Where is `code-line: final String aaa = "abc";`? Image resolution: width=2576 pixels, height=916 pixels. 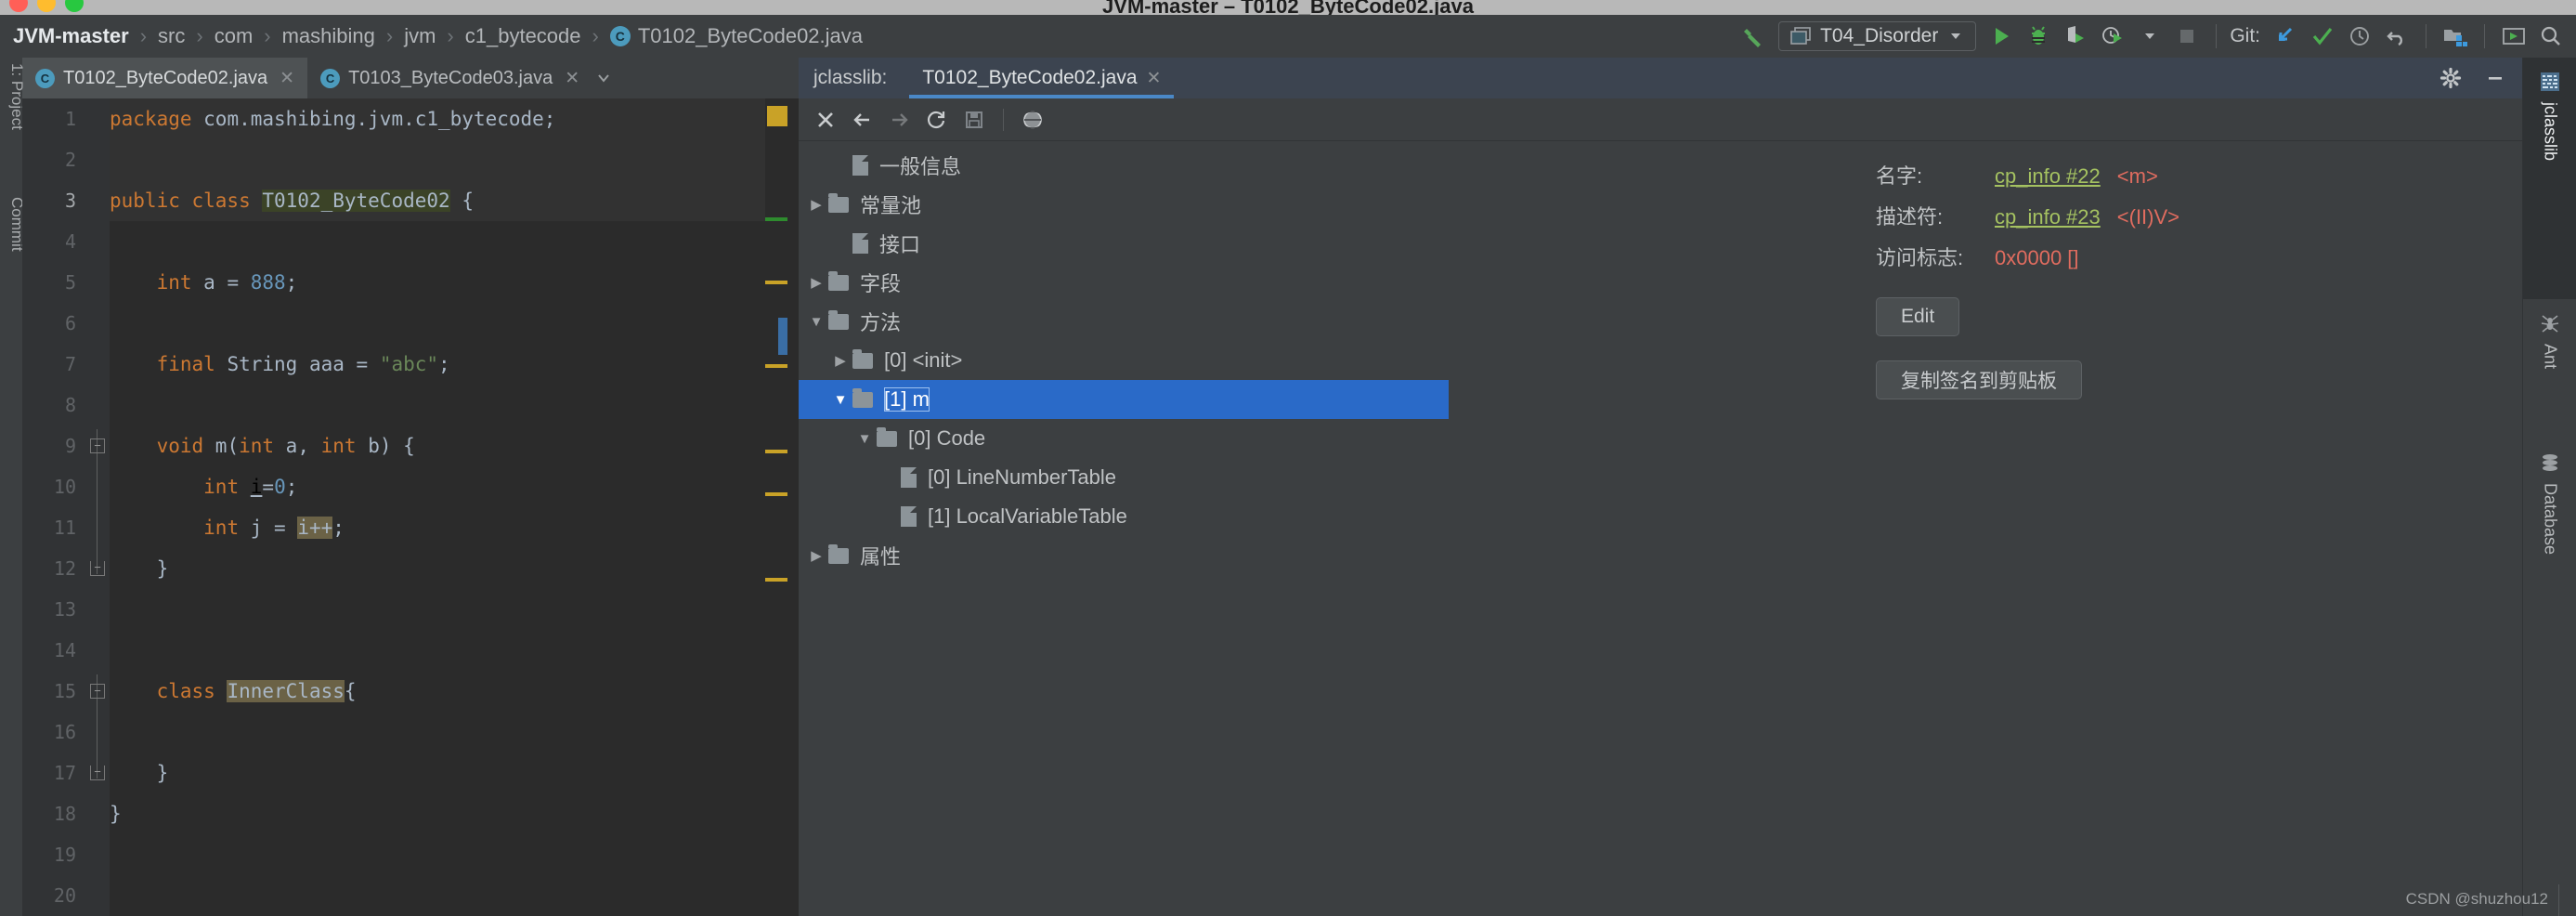
code-line: final String aaa = "abc"; is located at coordinates (437, 364).